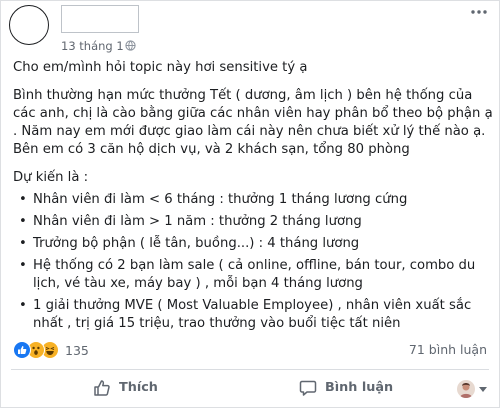  I want to click on comment-count: 71 bình luận, so click(448, 349).